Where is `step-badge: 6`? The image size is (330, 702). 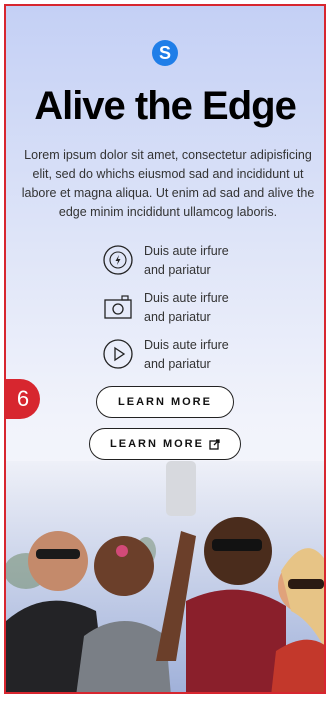 step-badge: 6 is located at coordinates (23, 399).